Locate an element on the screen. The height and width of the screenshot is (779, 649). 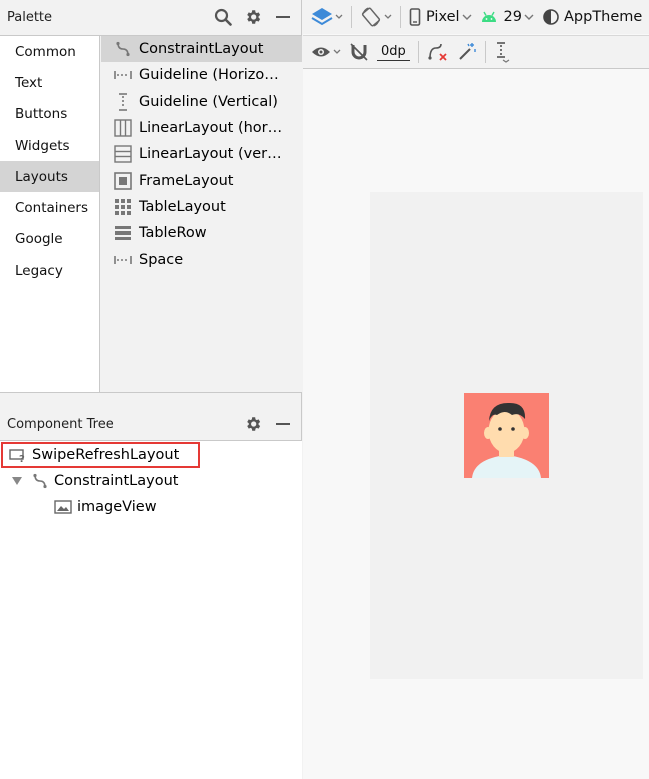
avatar-image is located at coordinates (506, 440).